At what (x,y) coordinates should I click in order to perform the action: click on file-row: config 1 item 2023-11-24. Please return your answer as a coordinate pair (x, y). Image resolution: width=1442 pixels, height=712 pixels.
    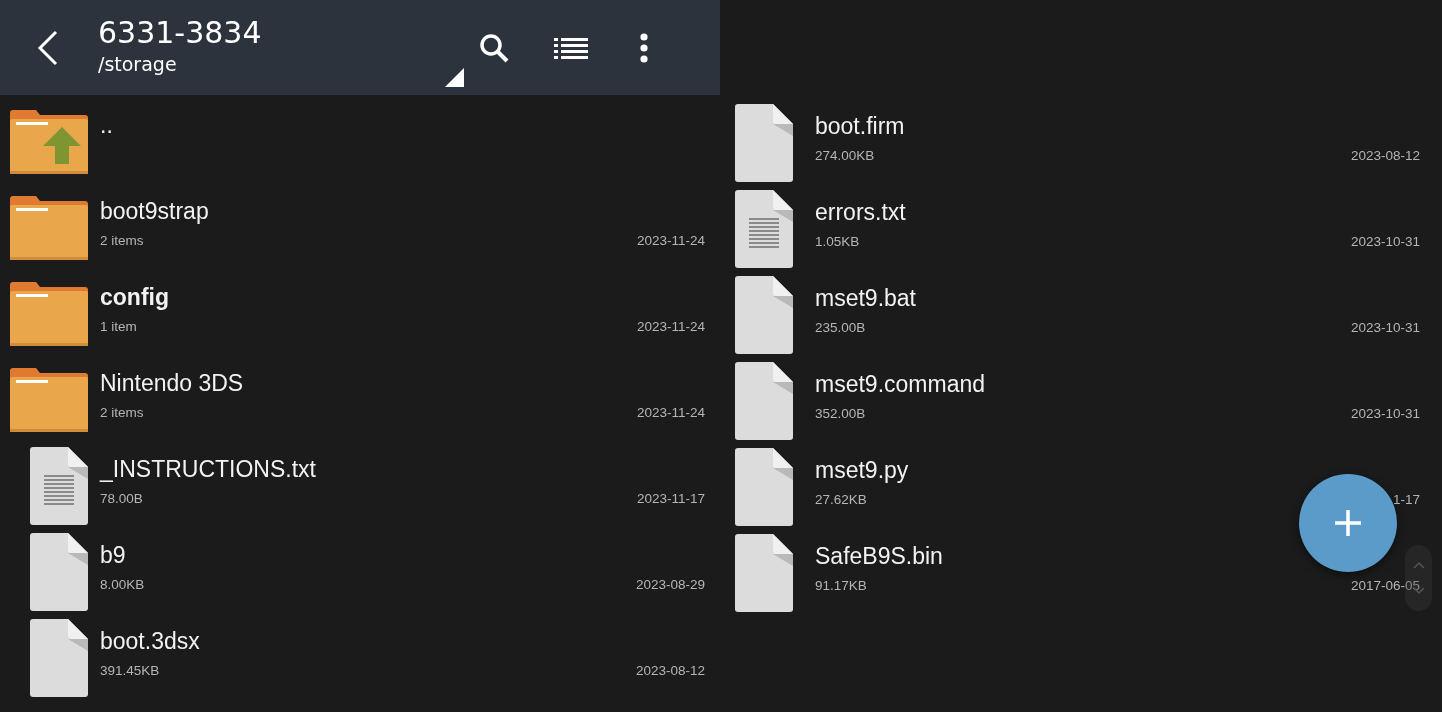
    Looking at the image, I should click on (357, 314).